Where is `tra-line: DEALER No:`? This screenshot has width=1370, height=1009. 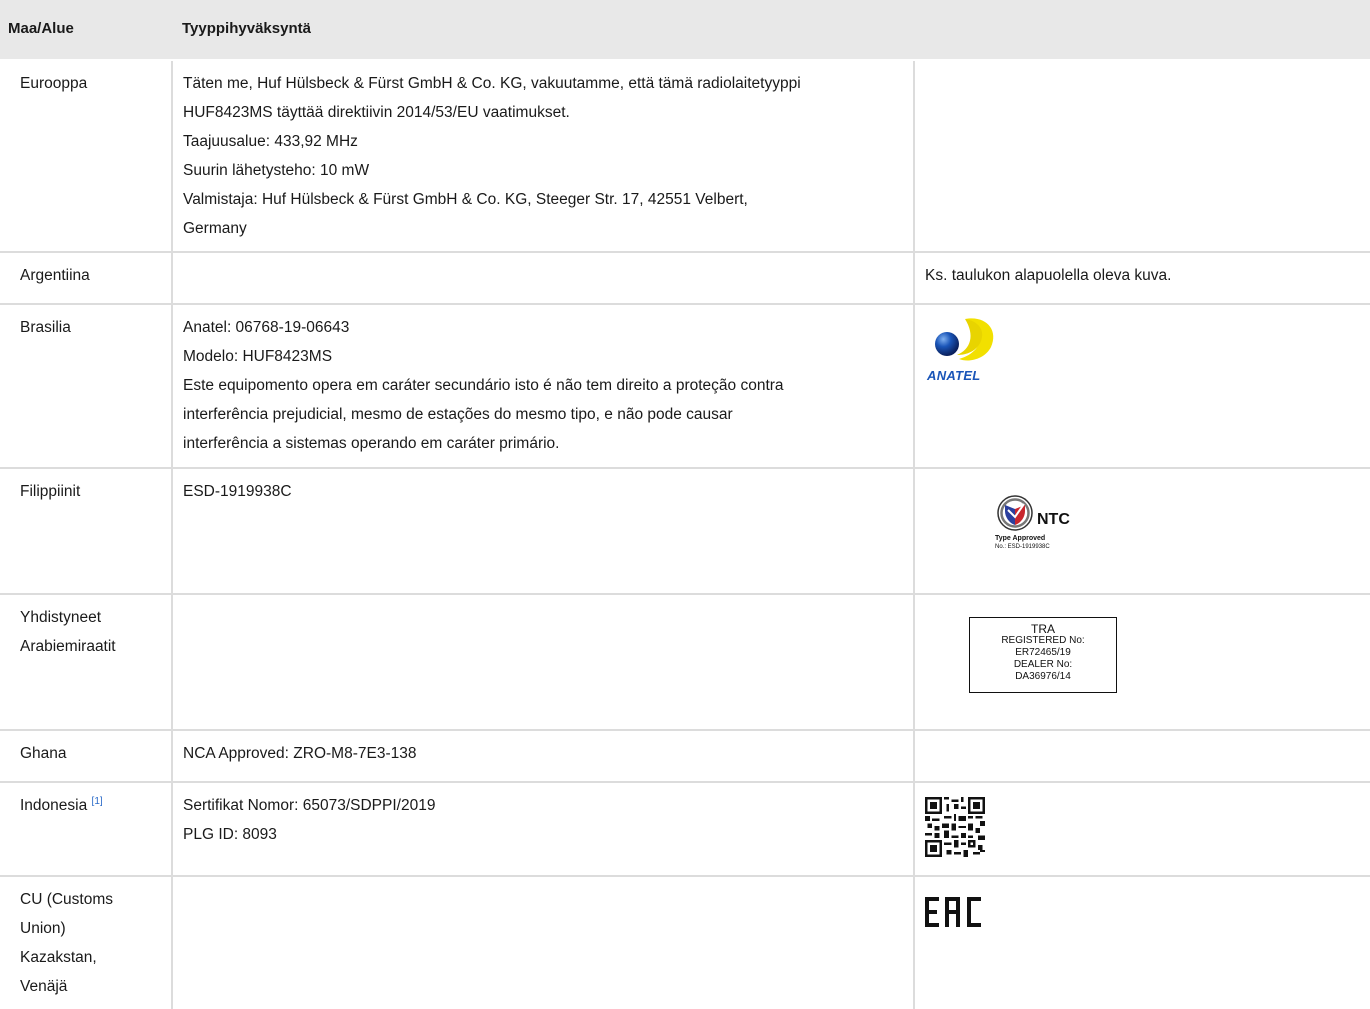 tra-line: DEALER No: is located at coordinates (1043, 664).